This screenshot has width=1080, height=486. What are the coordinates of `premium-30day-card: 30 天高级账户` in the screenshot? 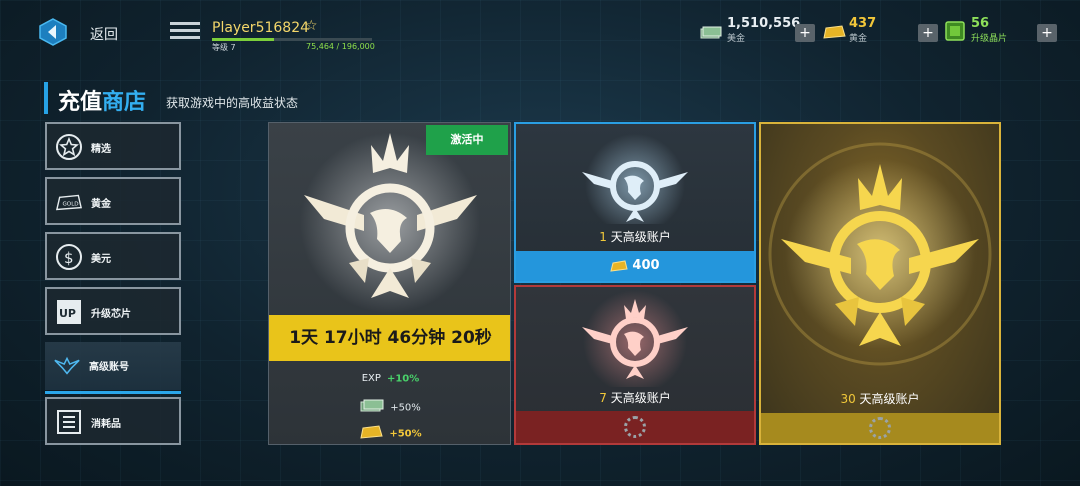 It's located at (880, 283).